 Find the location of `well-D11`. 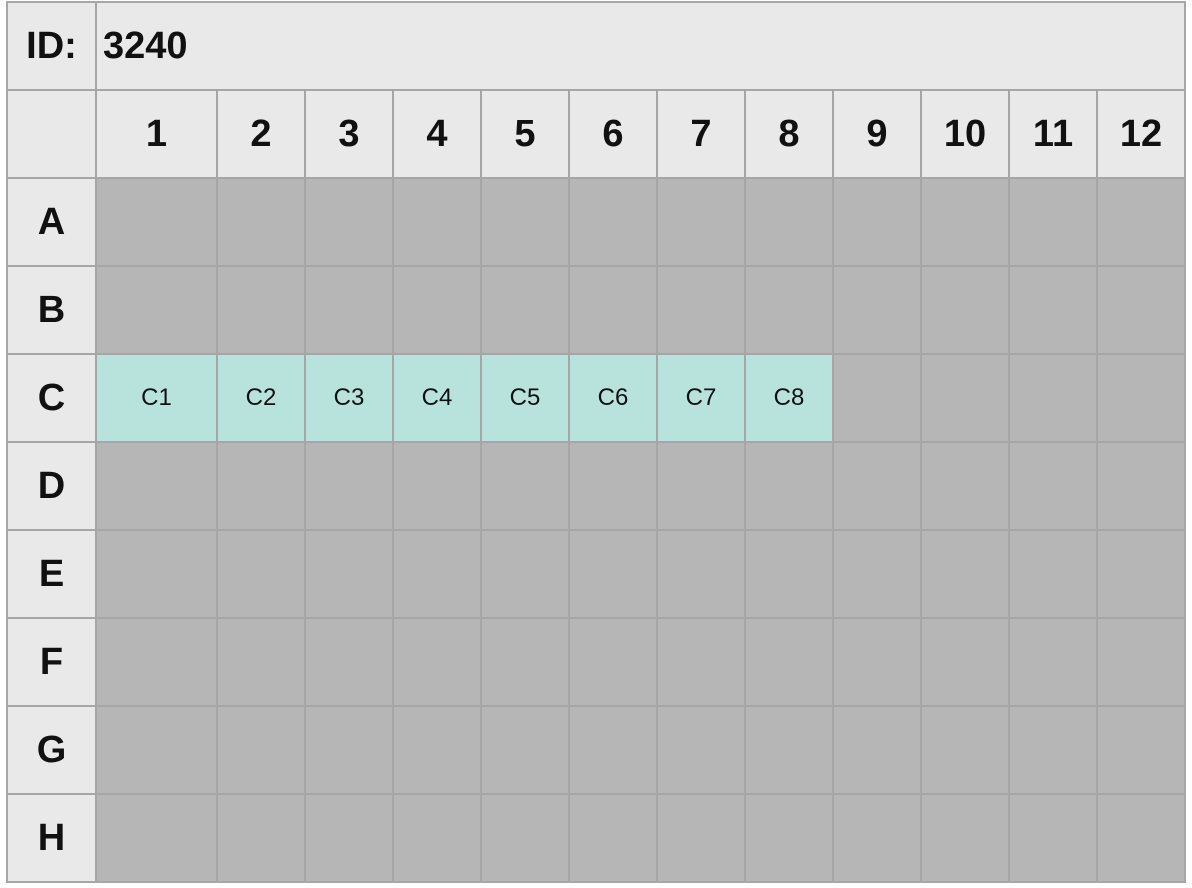

well-D11 is located at coordinates (1053, 486).